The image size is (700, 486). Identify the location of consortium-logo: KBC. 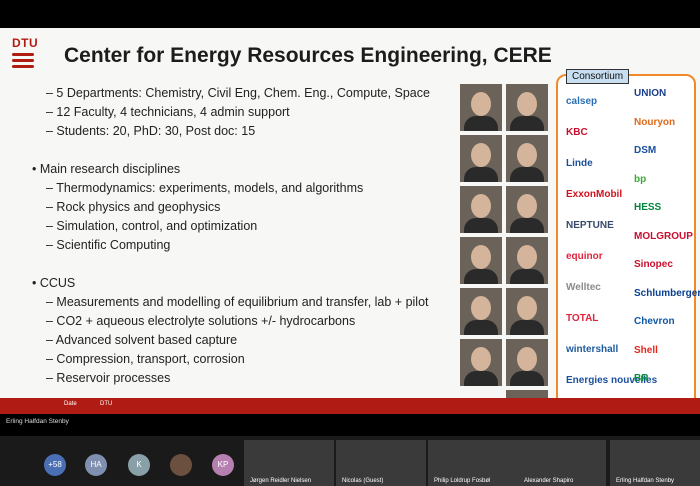
(577, 132).